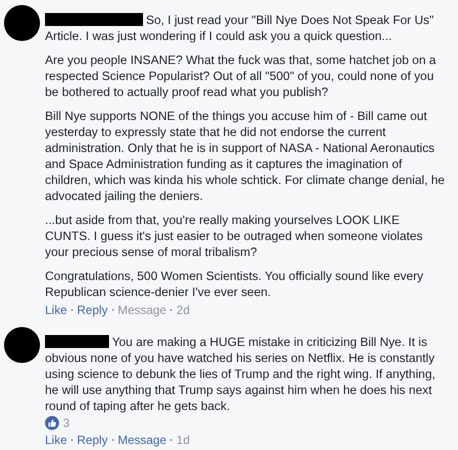 Image resolution: width=458 pixels, height=450 pixels. Describe the element at coordinates (142, 440) in the screenshot. I see `action-link: Message` at that location.